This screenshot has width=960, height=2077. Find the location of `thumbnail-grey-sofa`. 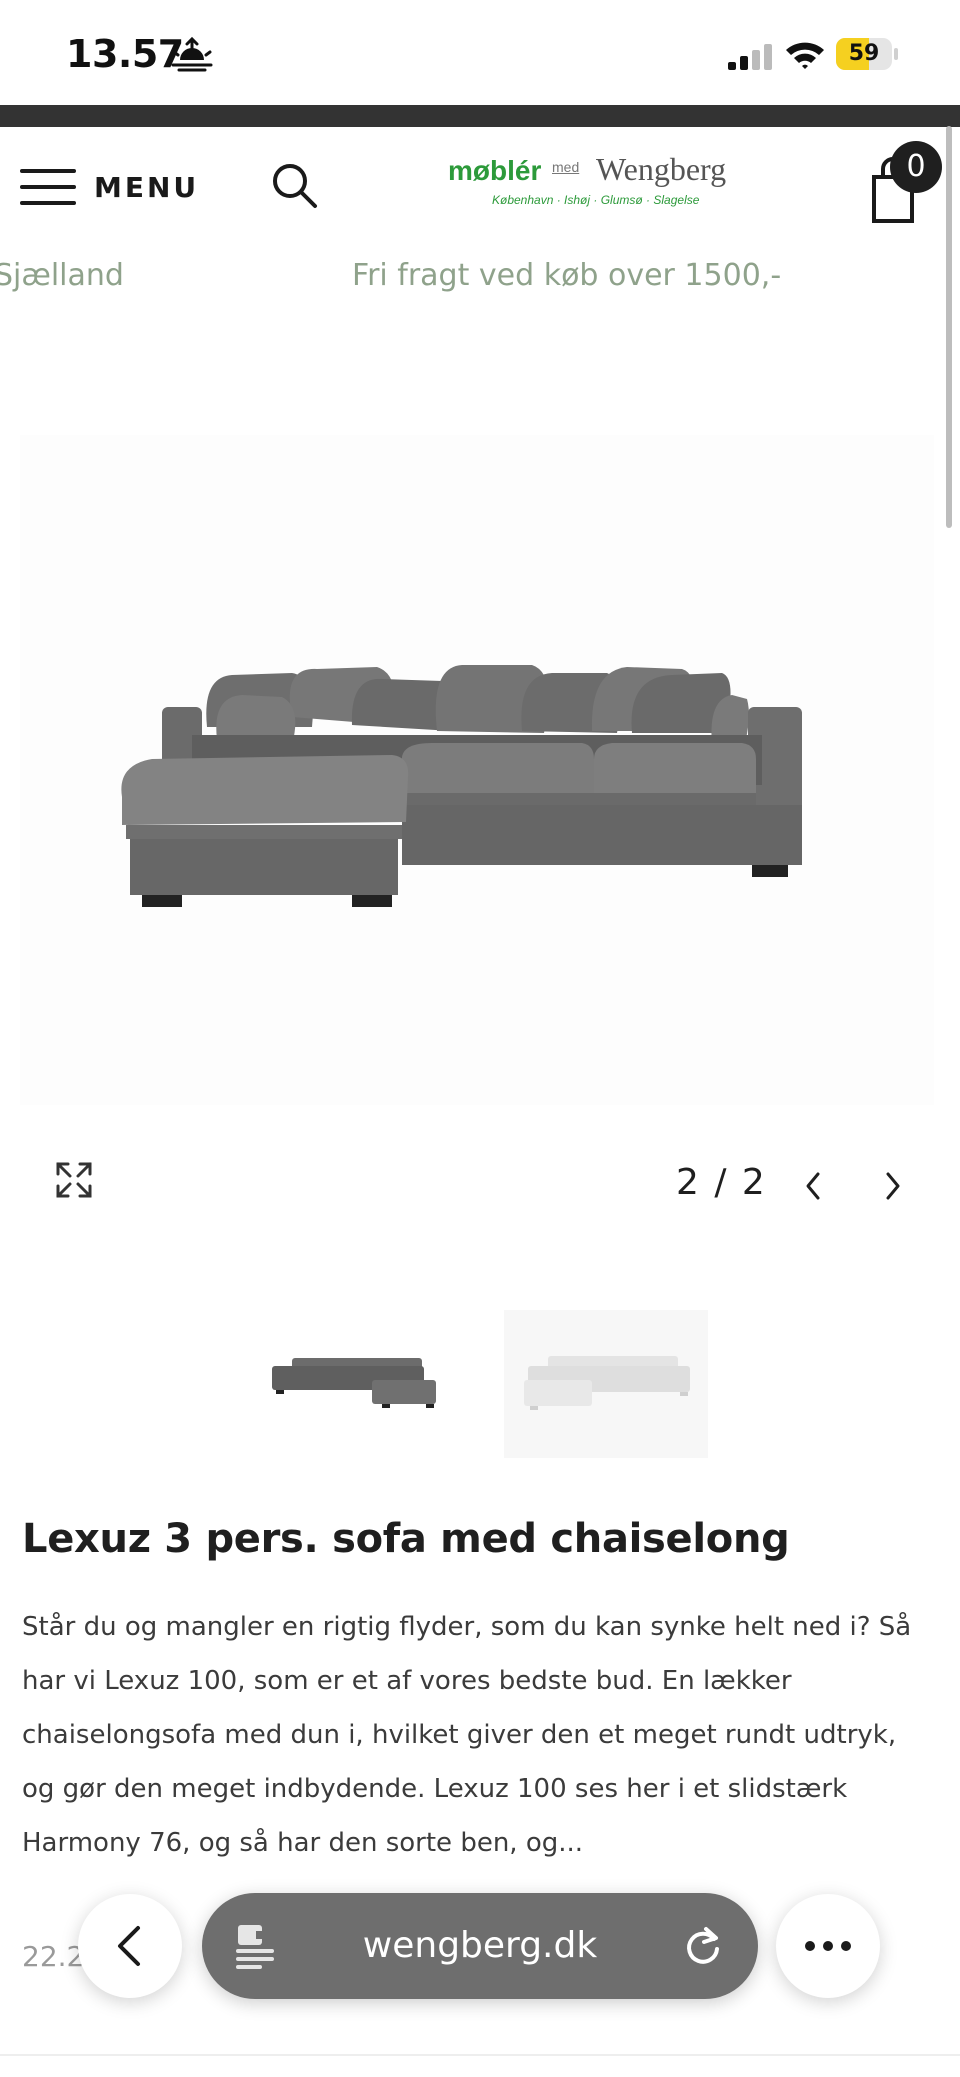

thumbnail-grey-sofa is located at coordinates (354, 1384).